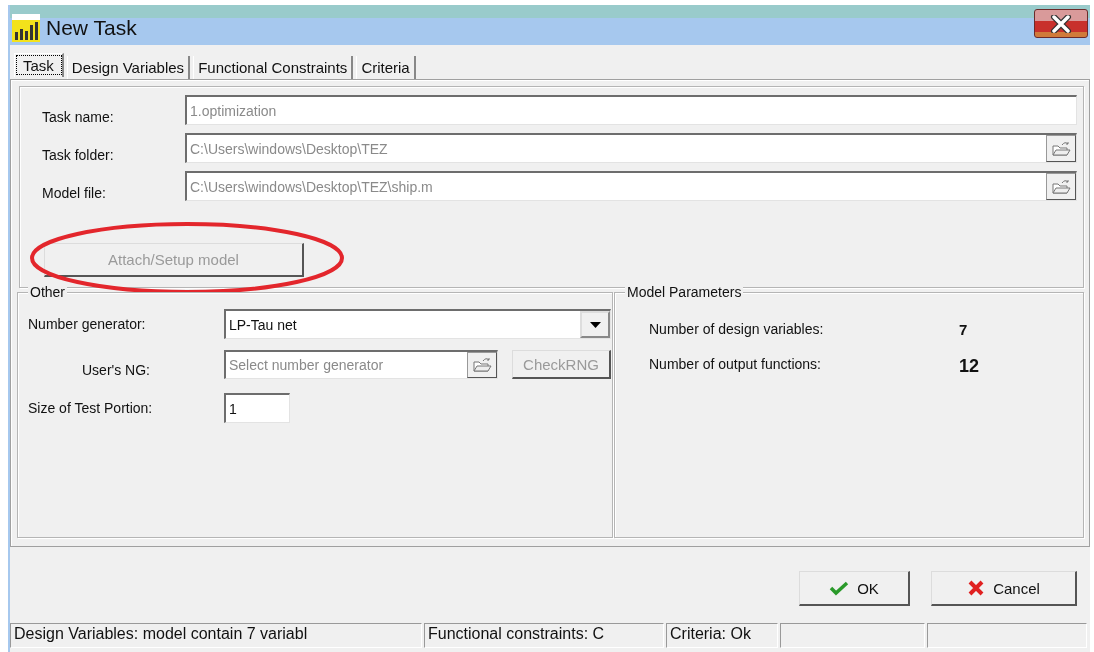 The width and height of the screenshot is (1094, 652). What do you see at coordinates (273, 67) in the screenshot?
I see `tab: Functional Constraints` at bounding box center [273, 67].